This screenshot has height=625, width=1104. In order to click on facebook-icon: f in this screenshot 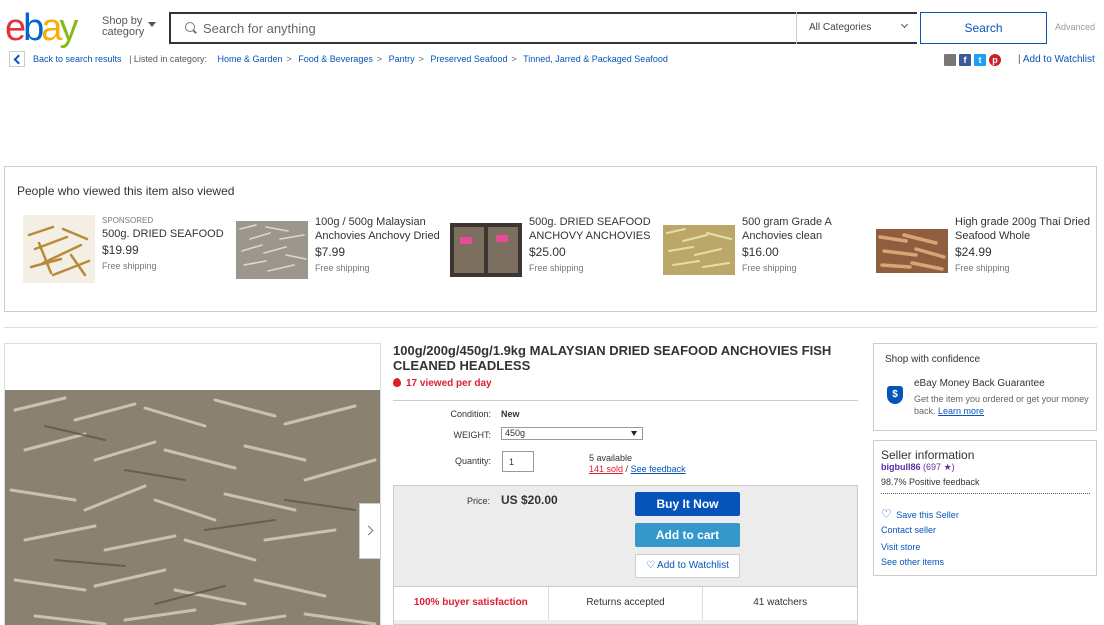, I will do `click(965, 60)`.